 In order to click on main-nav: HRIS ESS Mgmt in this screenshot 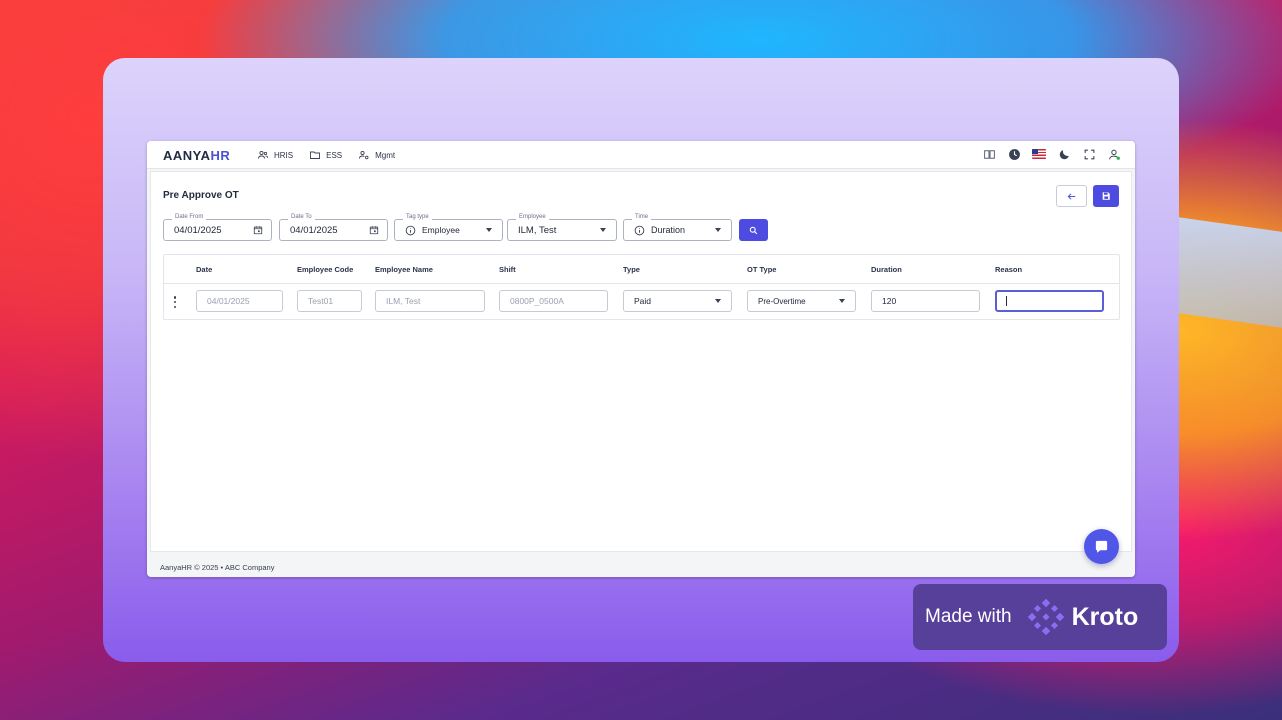, I will do `click(326, 155)`.